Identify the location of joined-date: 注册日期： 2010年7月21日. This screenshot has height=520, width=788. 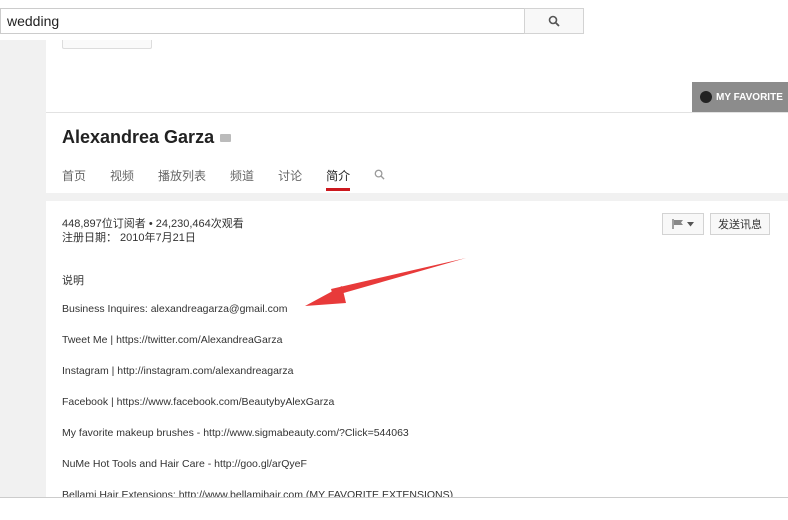
(129, 238).